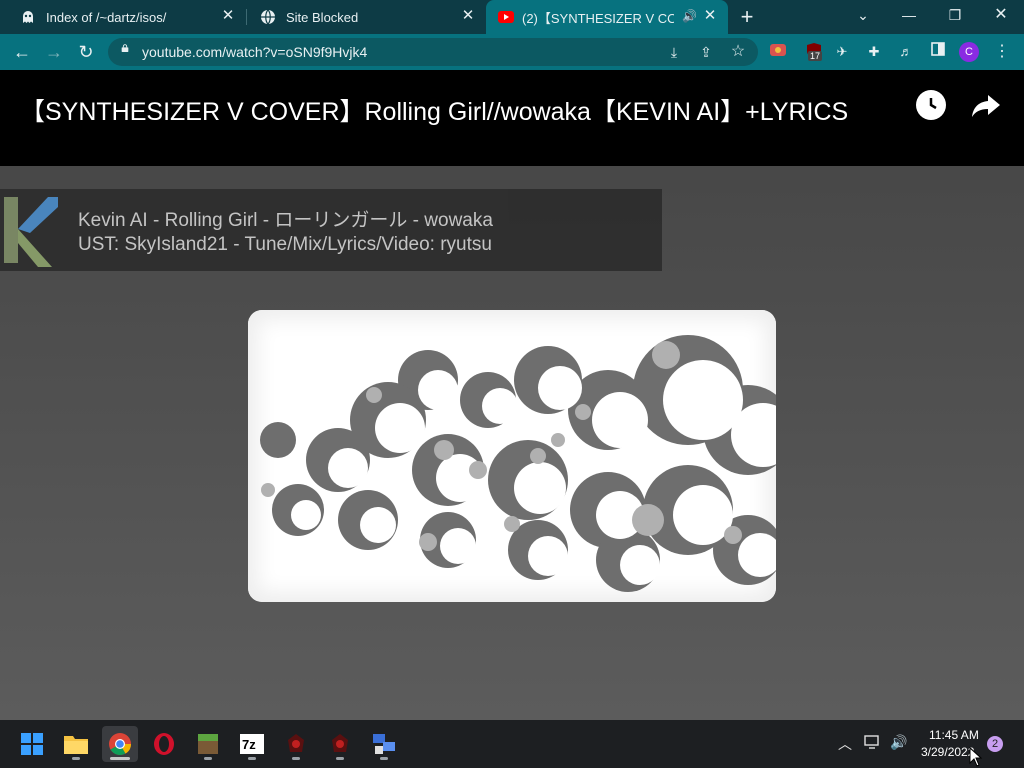  Describe the element at coordinates (208, 744) in the screenshot. I see `minecraft-icon` at that location.